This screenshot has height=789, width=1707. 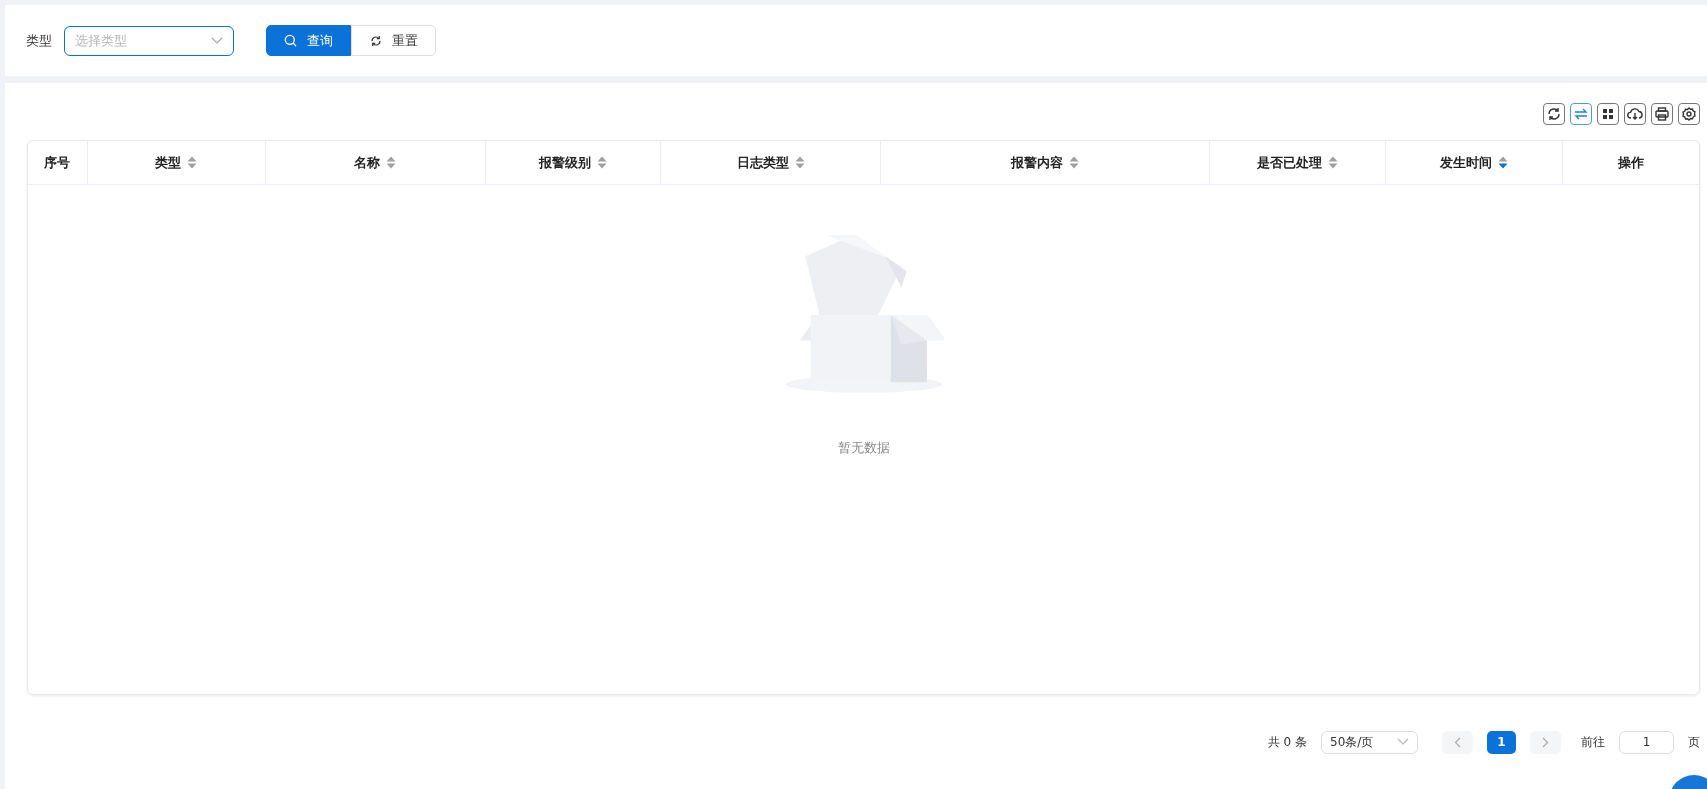 I want to click on page-input: 1, so click(x=1646, y=742).